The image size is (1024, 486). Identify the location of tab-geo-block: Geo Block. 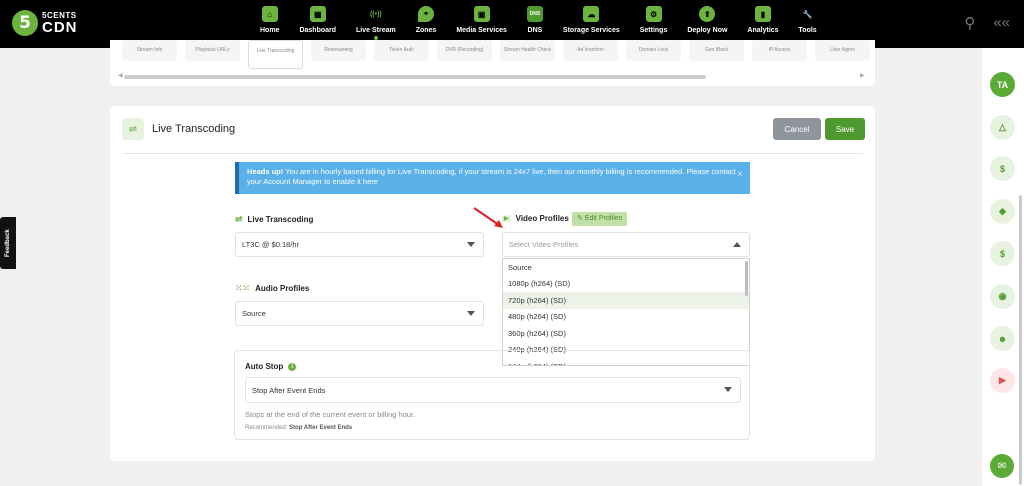
(716, 50).